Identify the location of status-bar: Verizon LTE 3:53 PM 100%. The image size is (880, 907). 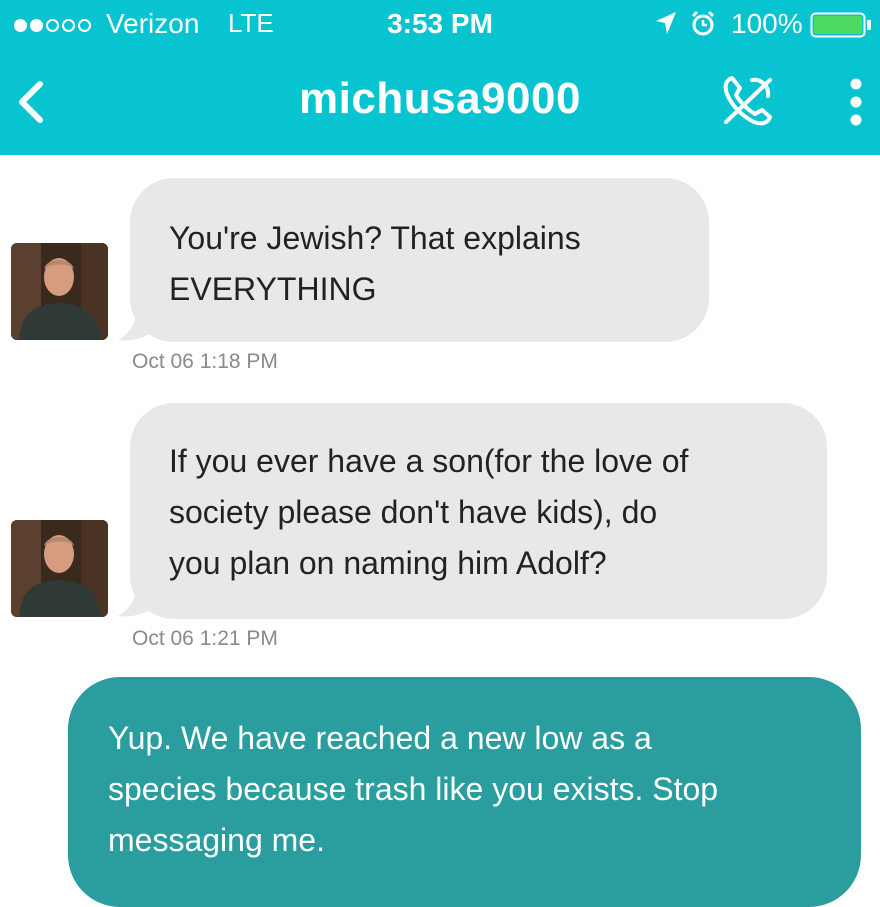
(440, 26).